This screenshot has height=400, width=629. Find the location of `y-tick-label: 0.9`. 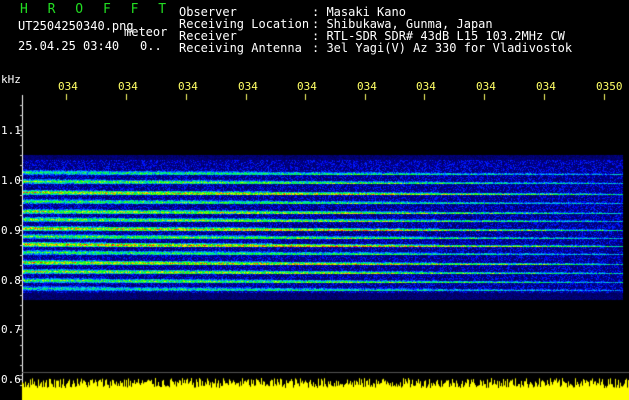

y-tick-label: 0.9 is located at coordinates (11, 230).